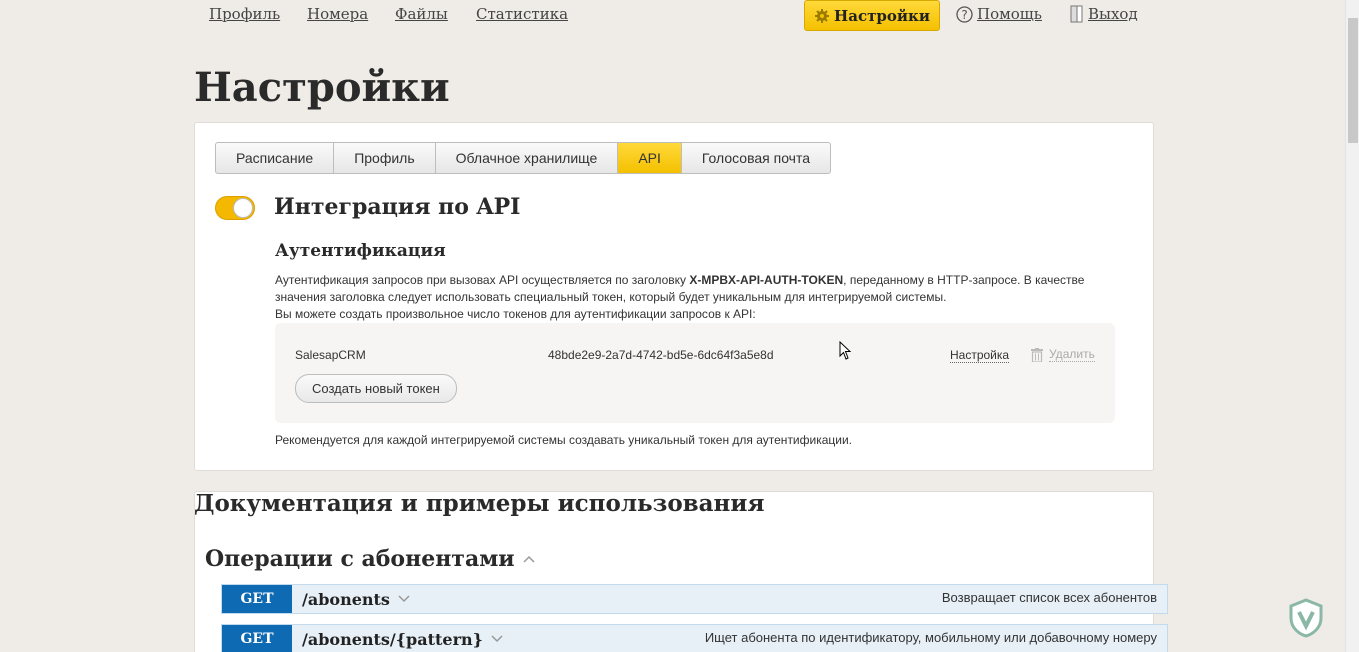  I want to click on token-delete-link: Удалить, so click(1063, 354).